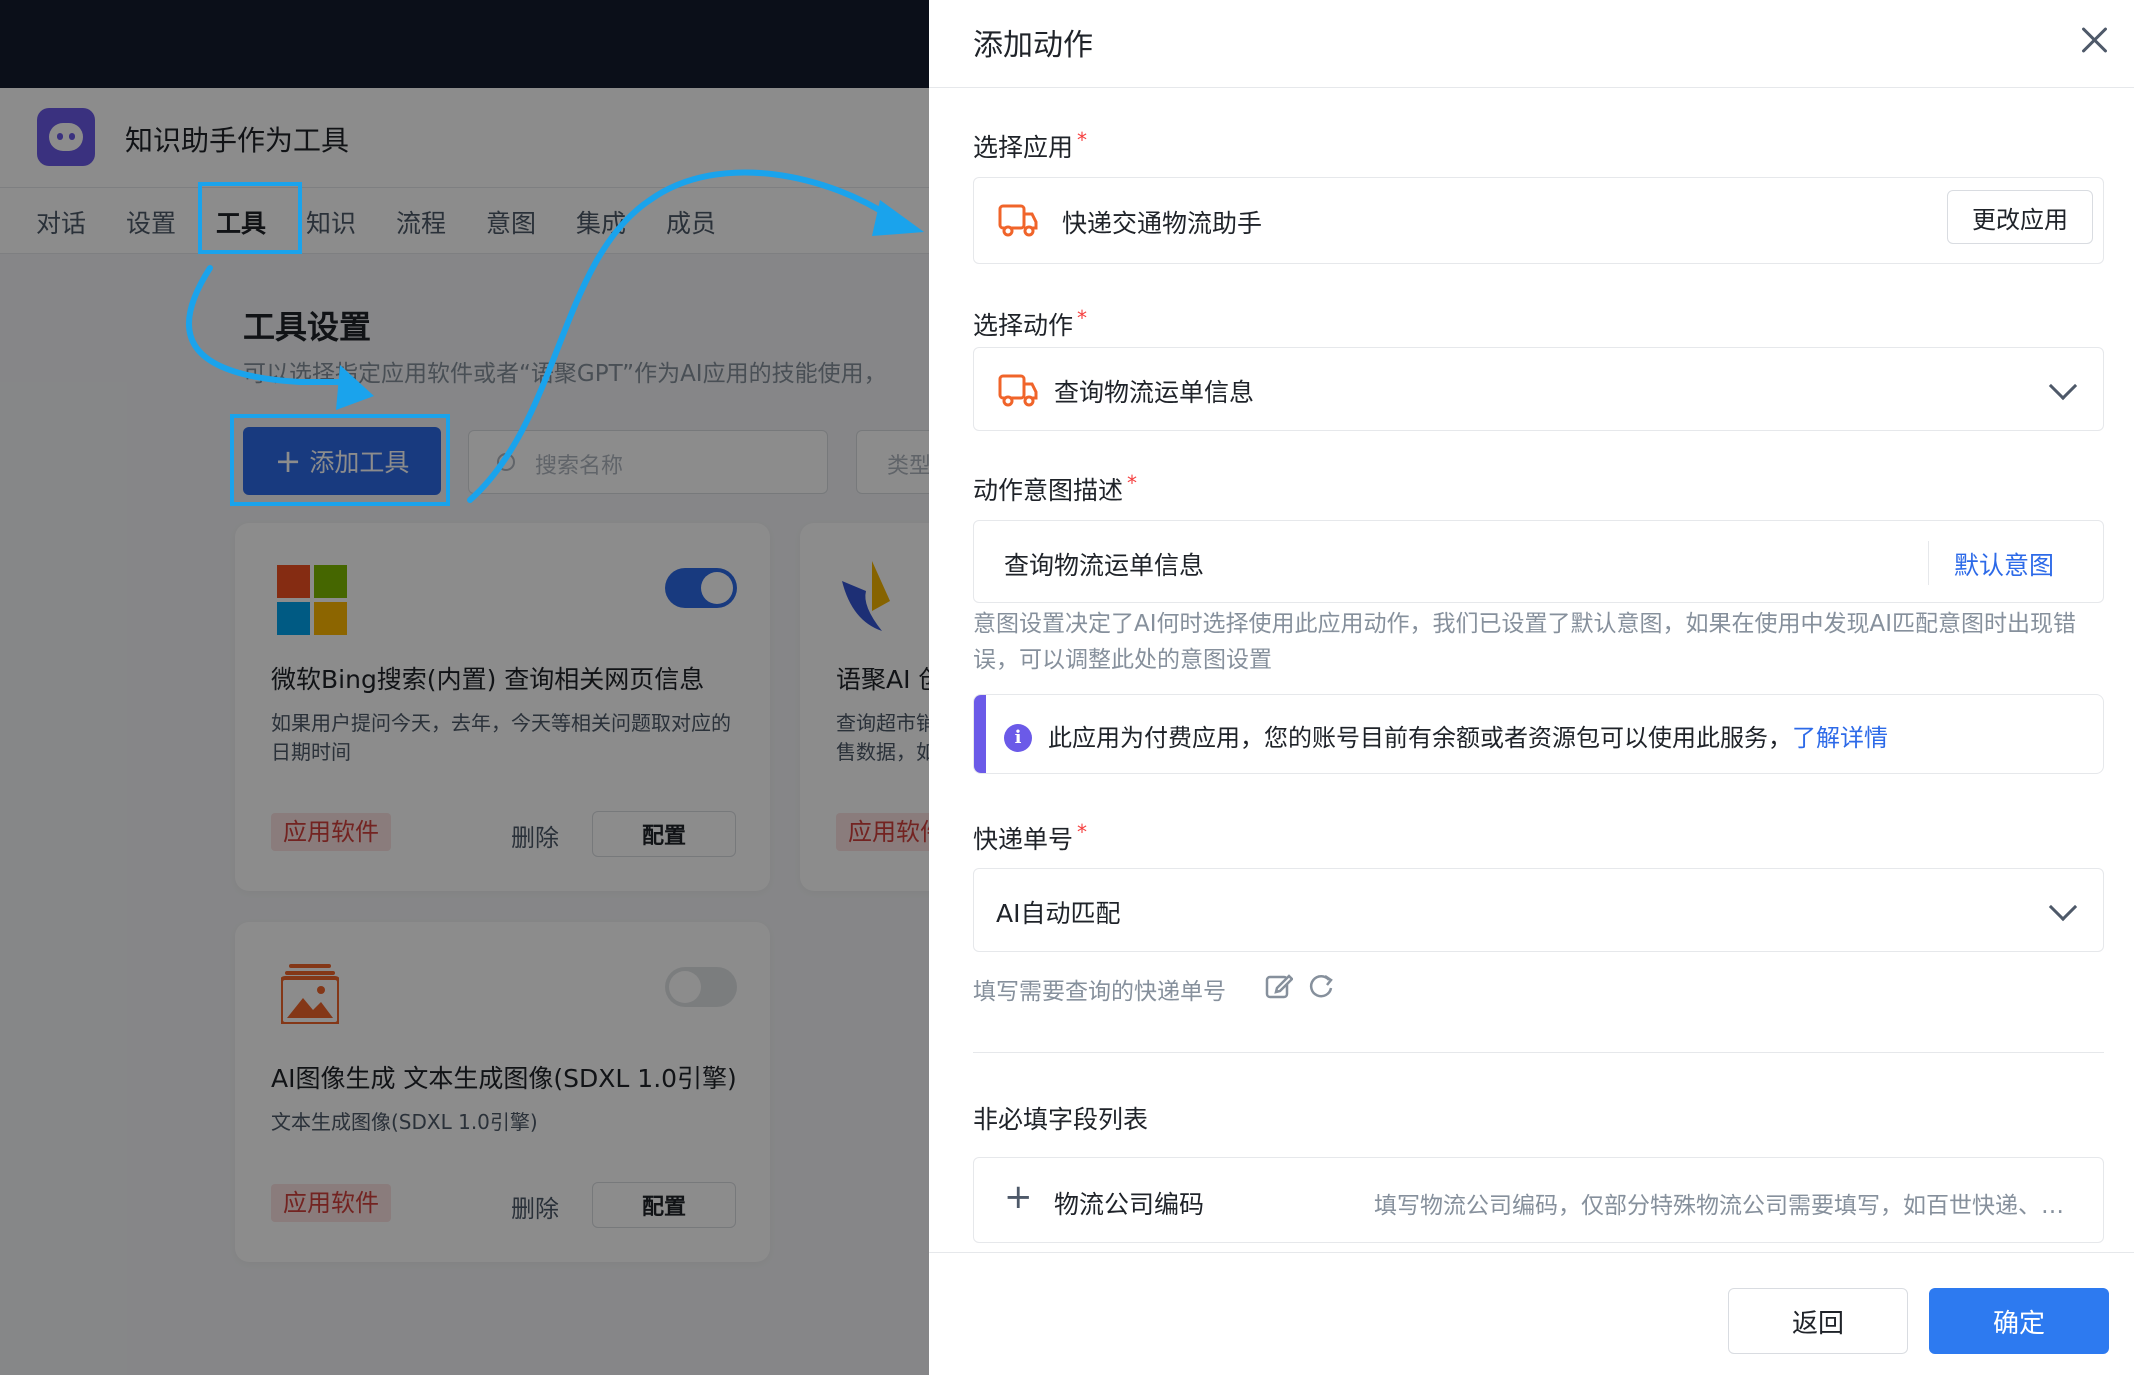 The height and width of the screenshot is (1375, 2134). What do you see at coordinates (1538, 561) in the screenshot?
I see `intent-input: 查询物流运单信息 默认意图` at bounding box center [1538, 561].